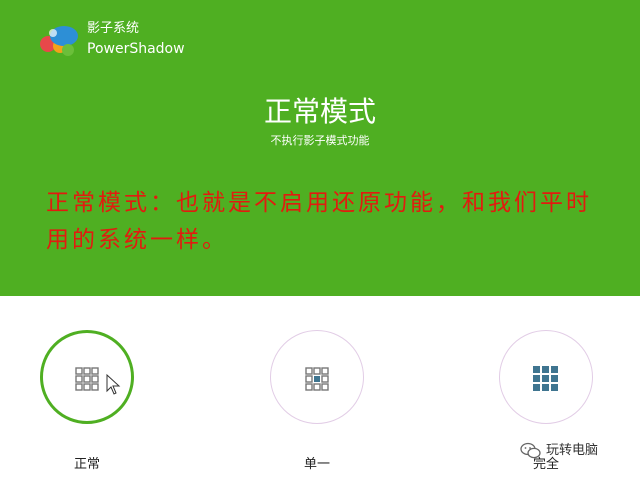 This screenshot has height=480, width=640. Describe the element at coordinates (87, 465) in the screenshot. I see `mode-normal-label: 正常` at that location.